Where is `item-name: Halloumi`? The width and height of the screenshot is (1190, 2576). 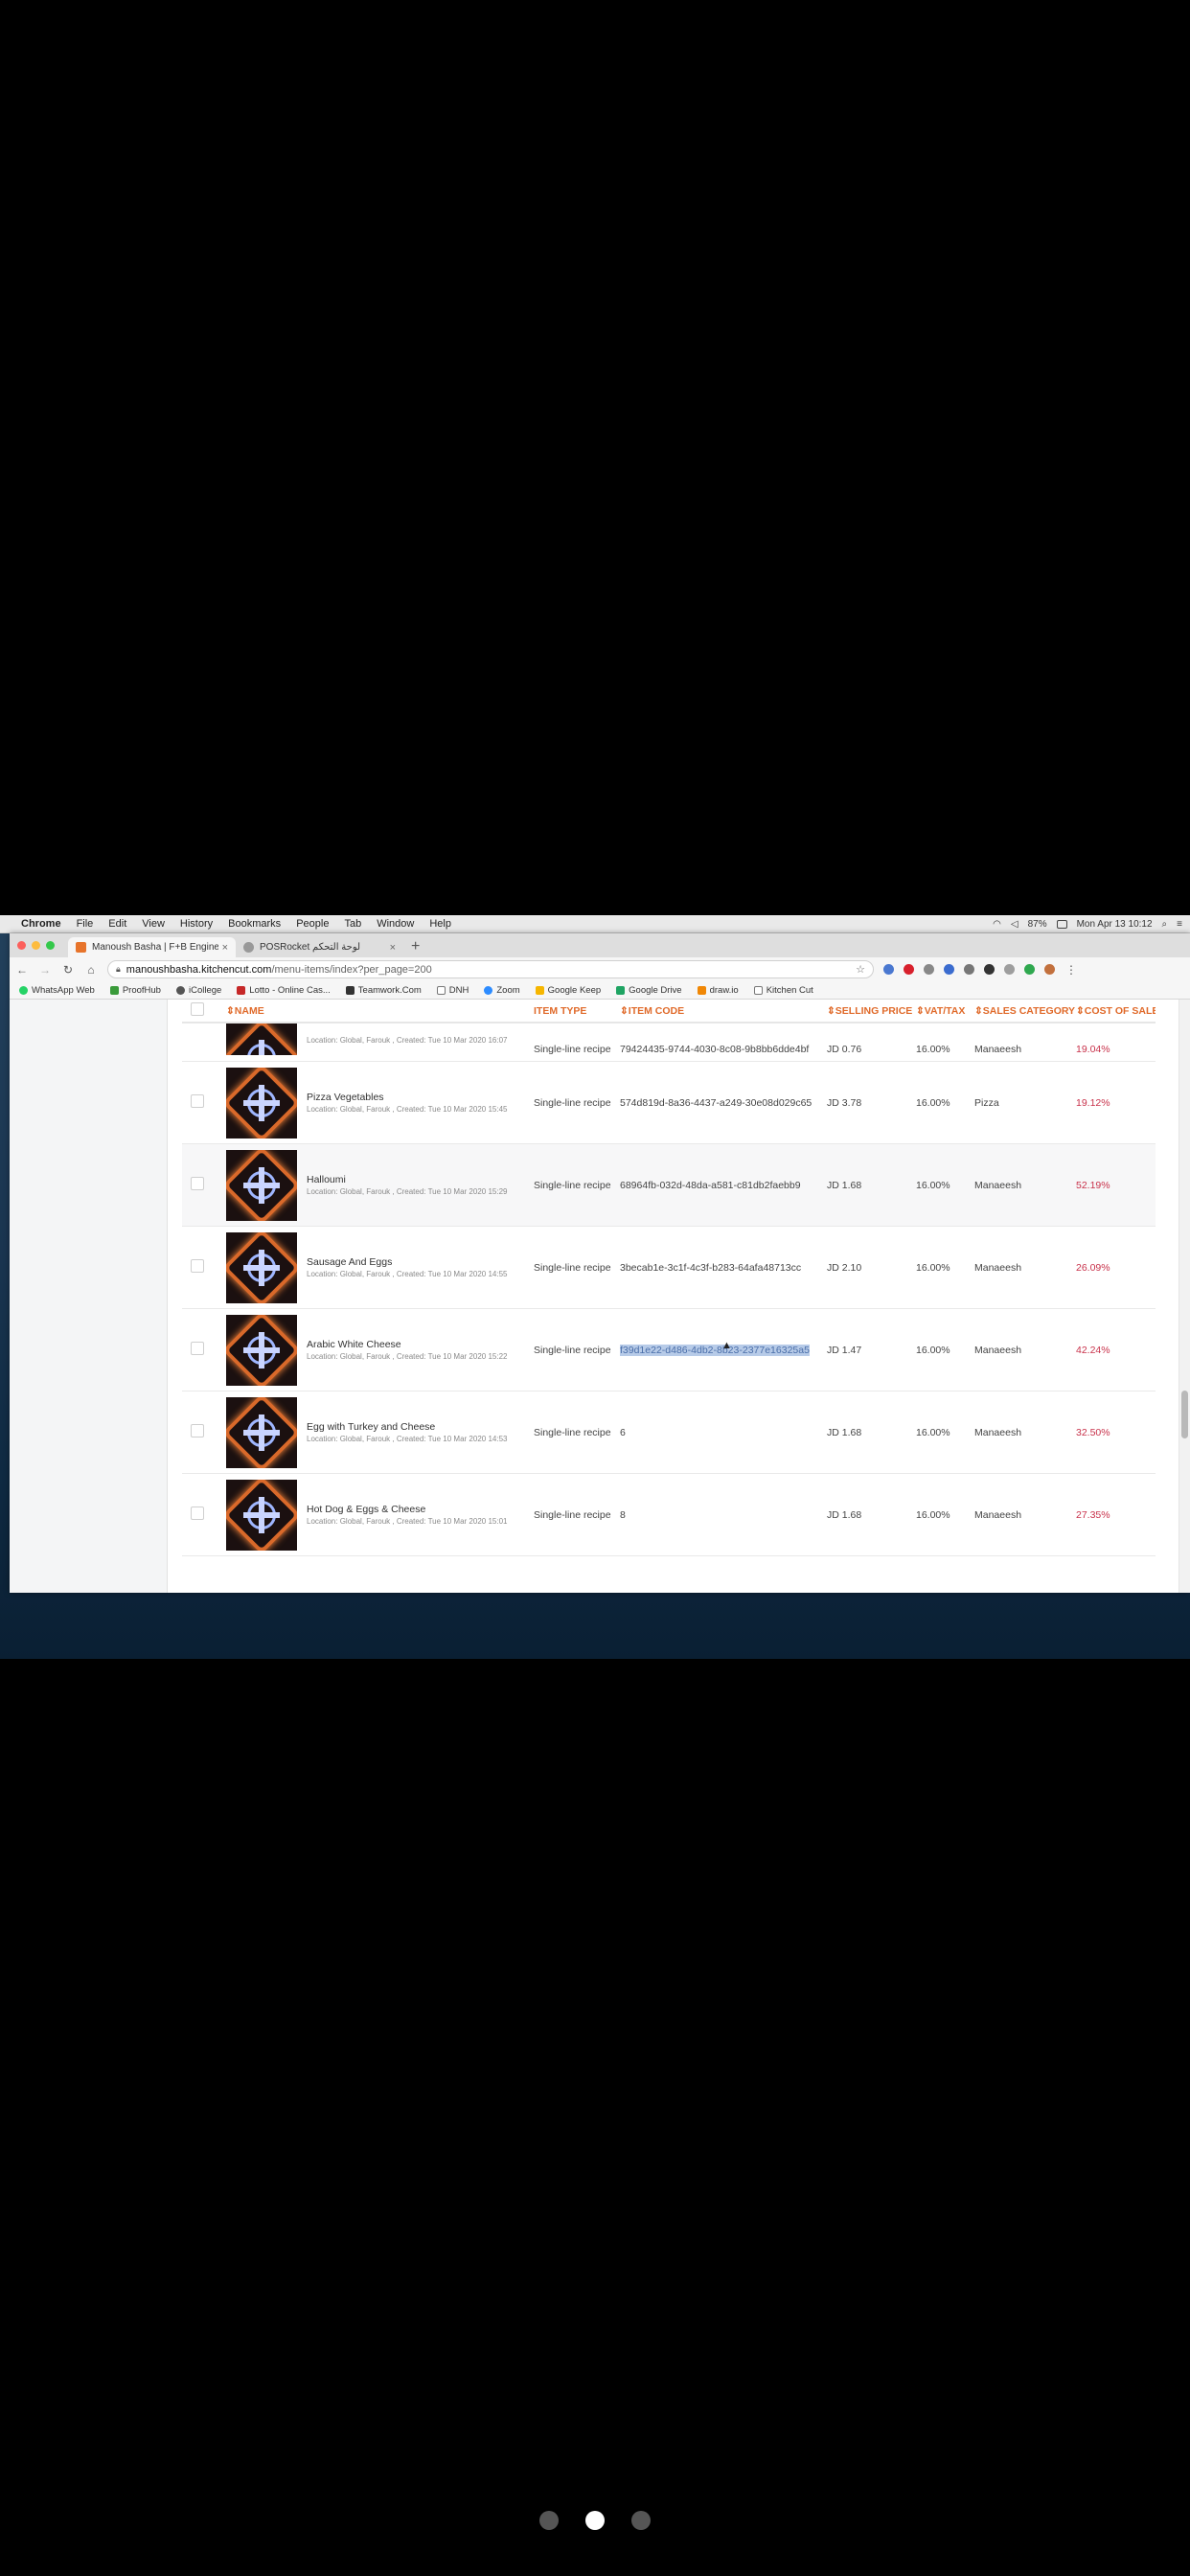
item-name: Halloumi is located at coordinates (407, 1179).